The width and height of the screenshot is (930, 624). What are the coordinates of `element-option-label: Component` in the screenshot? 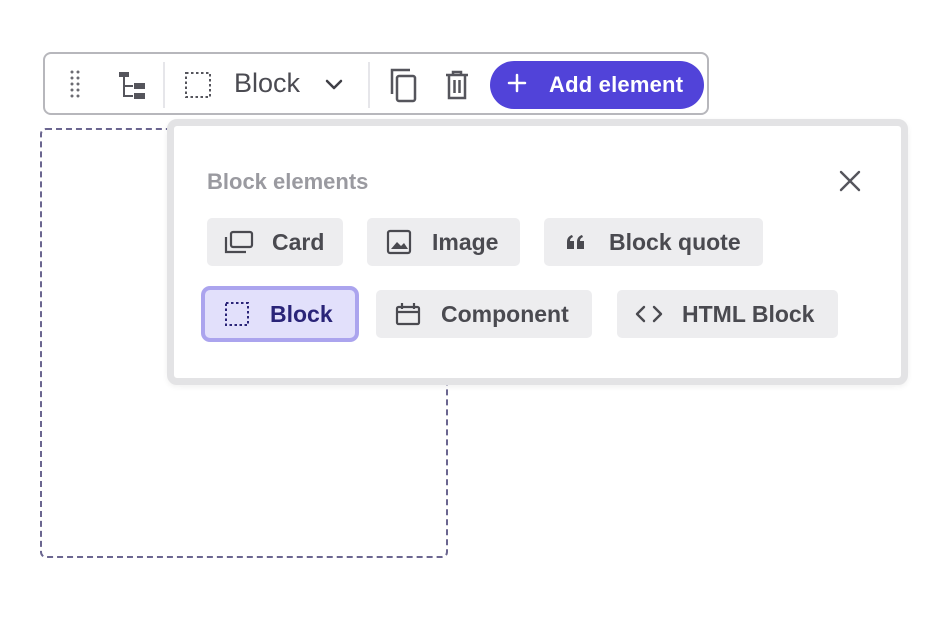 It's located at (505, 313).